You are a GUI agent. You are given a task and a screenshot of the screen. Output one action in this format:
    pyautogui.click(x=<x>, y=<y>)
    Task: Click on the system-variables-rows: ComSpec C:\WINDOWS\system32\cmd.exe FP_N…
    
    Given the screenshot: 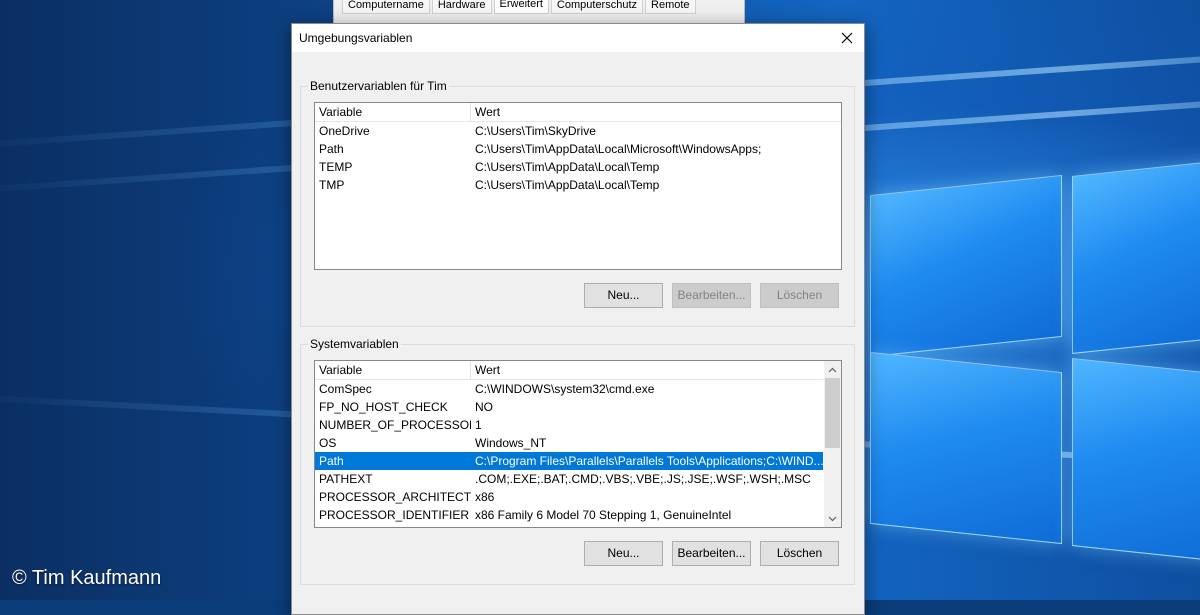 What is the action you would take?
    pyautogui.click(x=569, y=452)
    